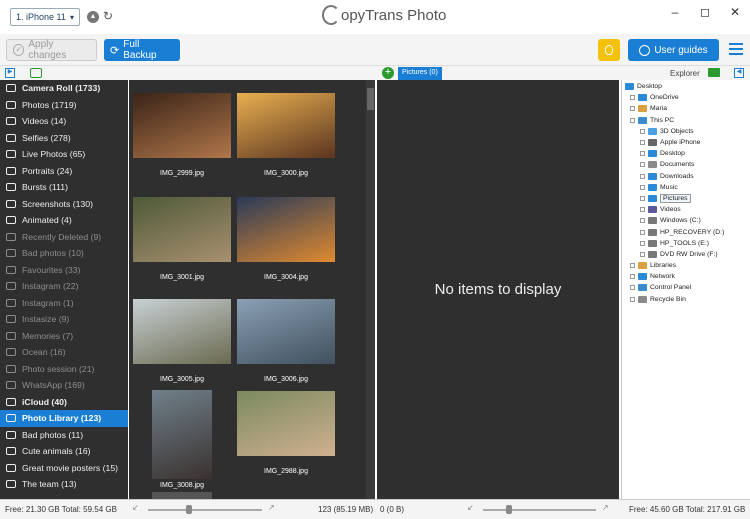 Image resolution: width=750 pixels, height=519 pixels. I want to click on tree-node: HP_TOOLS (E:), so click(686, 243).